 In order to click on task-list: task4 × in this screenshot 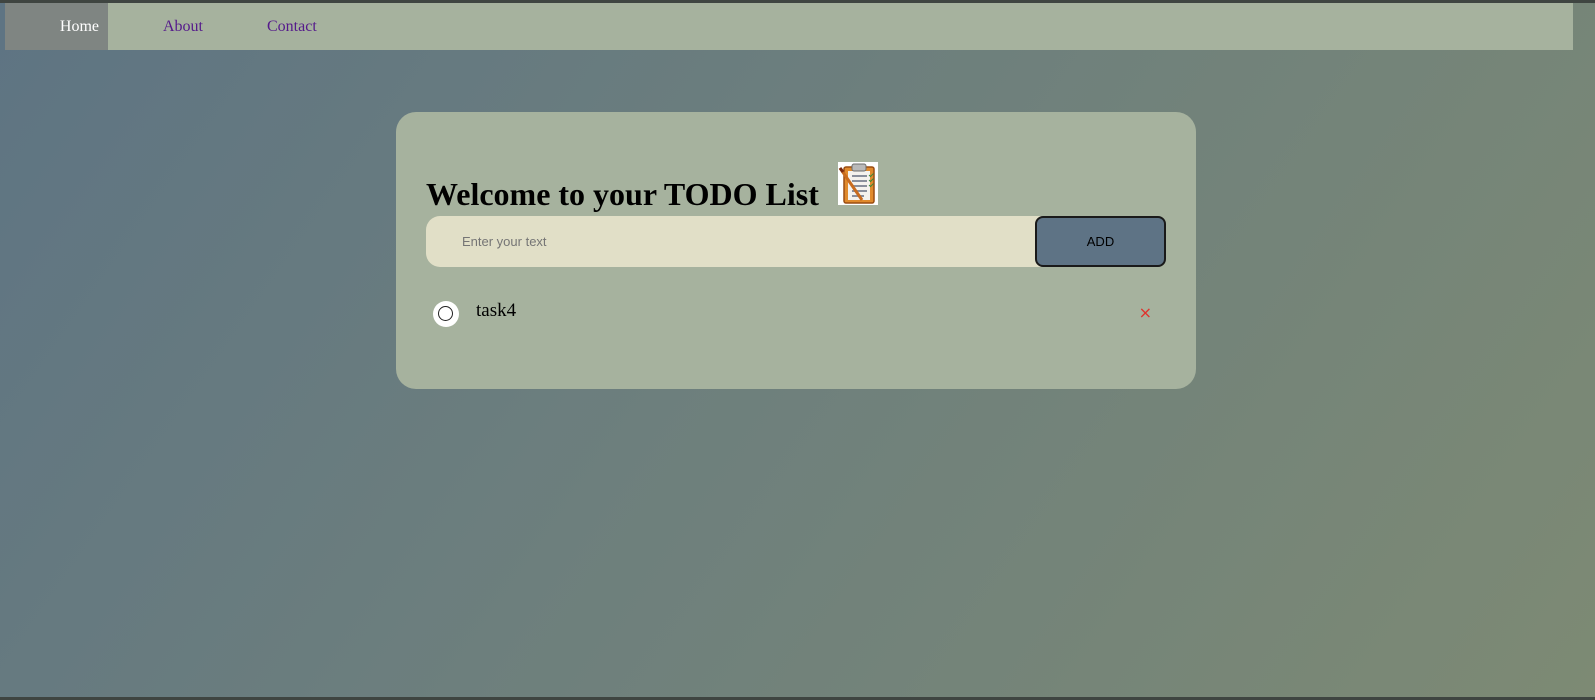, I will do `click(796, 314)`.